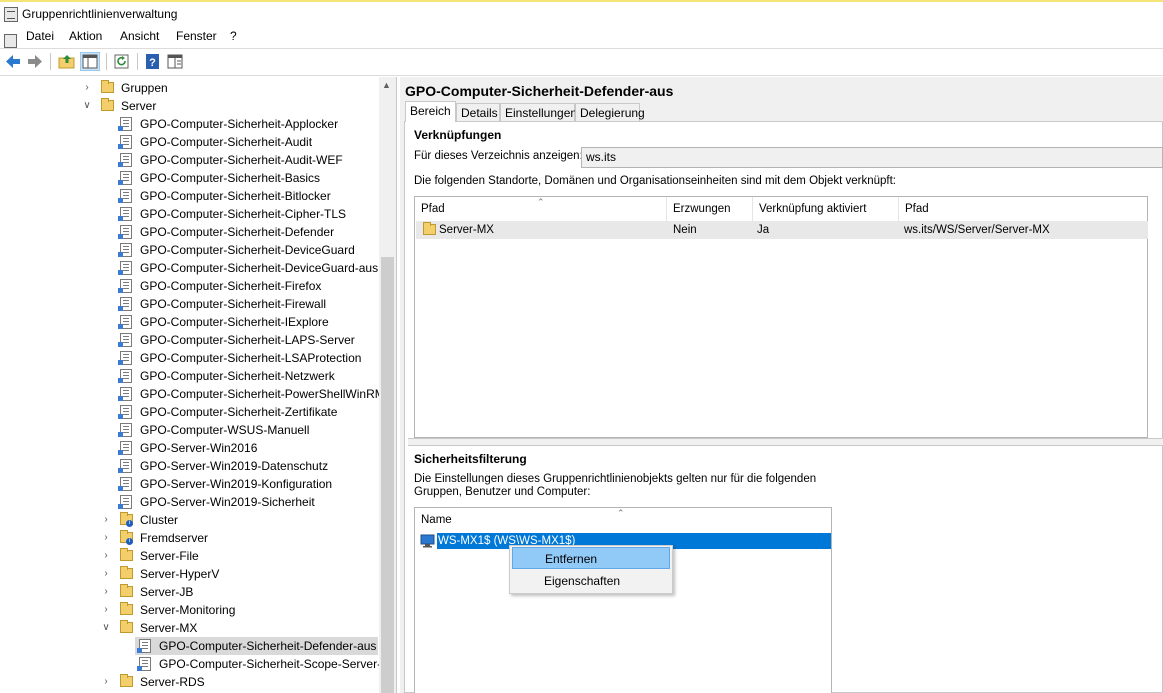 Image resolution: width=1163 pixels, height=693 pixels. I want to click on tree-item-label: GPO-Computer-Sicherheit-DeviceGuard-aus, so click(259, 268).